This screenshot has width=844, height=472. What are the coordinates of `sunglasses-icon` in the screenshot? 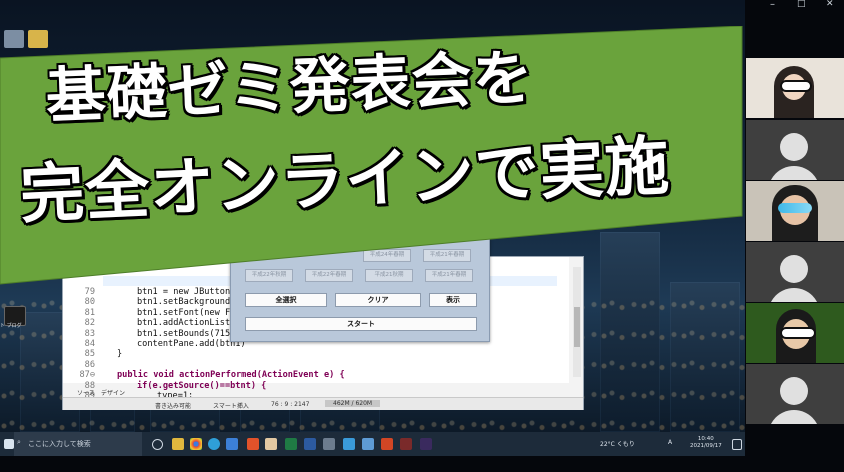 It's located at (795, 208).